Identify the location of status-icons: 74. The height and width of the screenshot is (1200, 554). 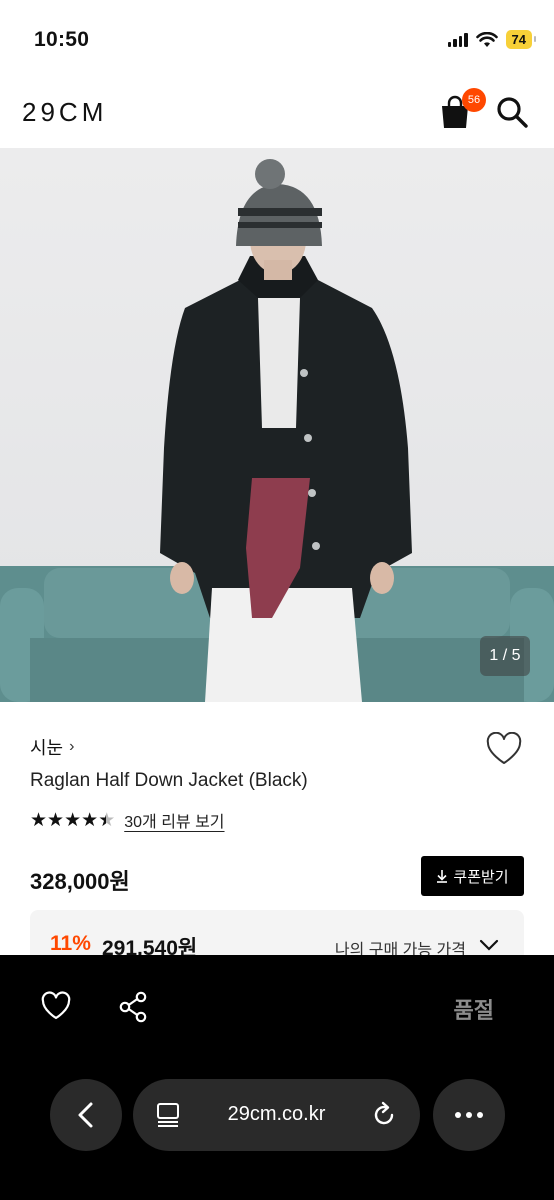
(492, 39).